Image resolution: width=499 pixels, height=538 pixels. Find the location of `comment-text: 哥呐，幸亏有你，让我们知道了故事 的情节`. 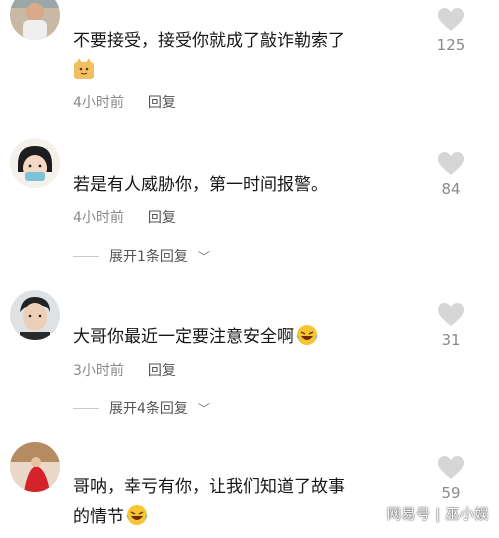

comment-text: 哥呐，幸亏有你，让我们知道了故事 的情节 is located at coordinates (248, 502).